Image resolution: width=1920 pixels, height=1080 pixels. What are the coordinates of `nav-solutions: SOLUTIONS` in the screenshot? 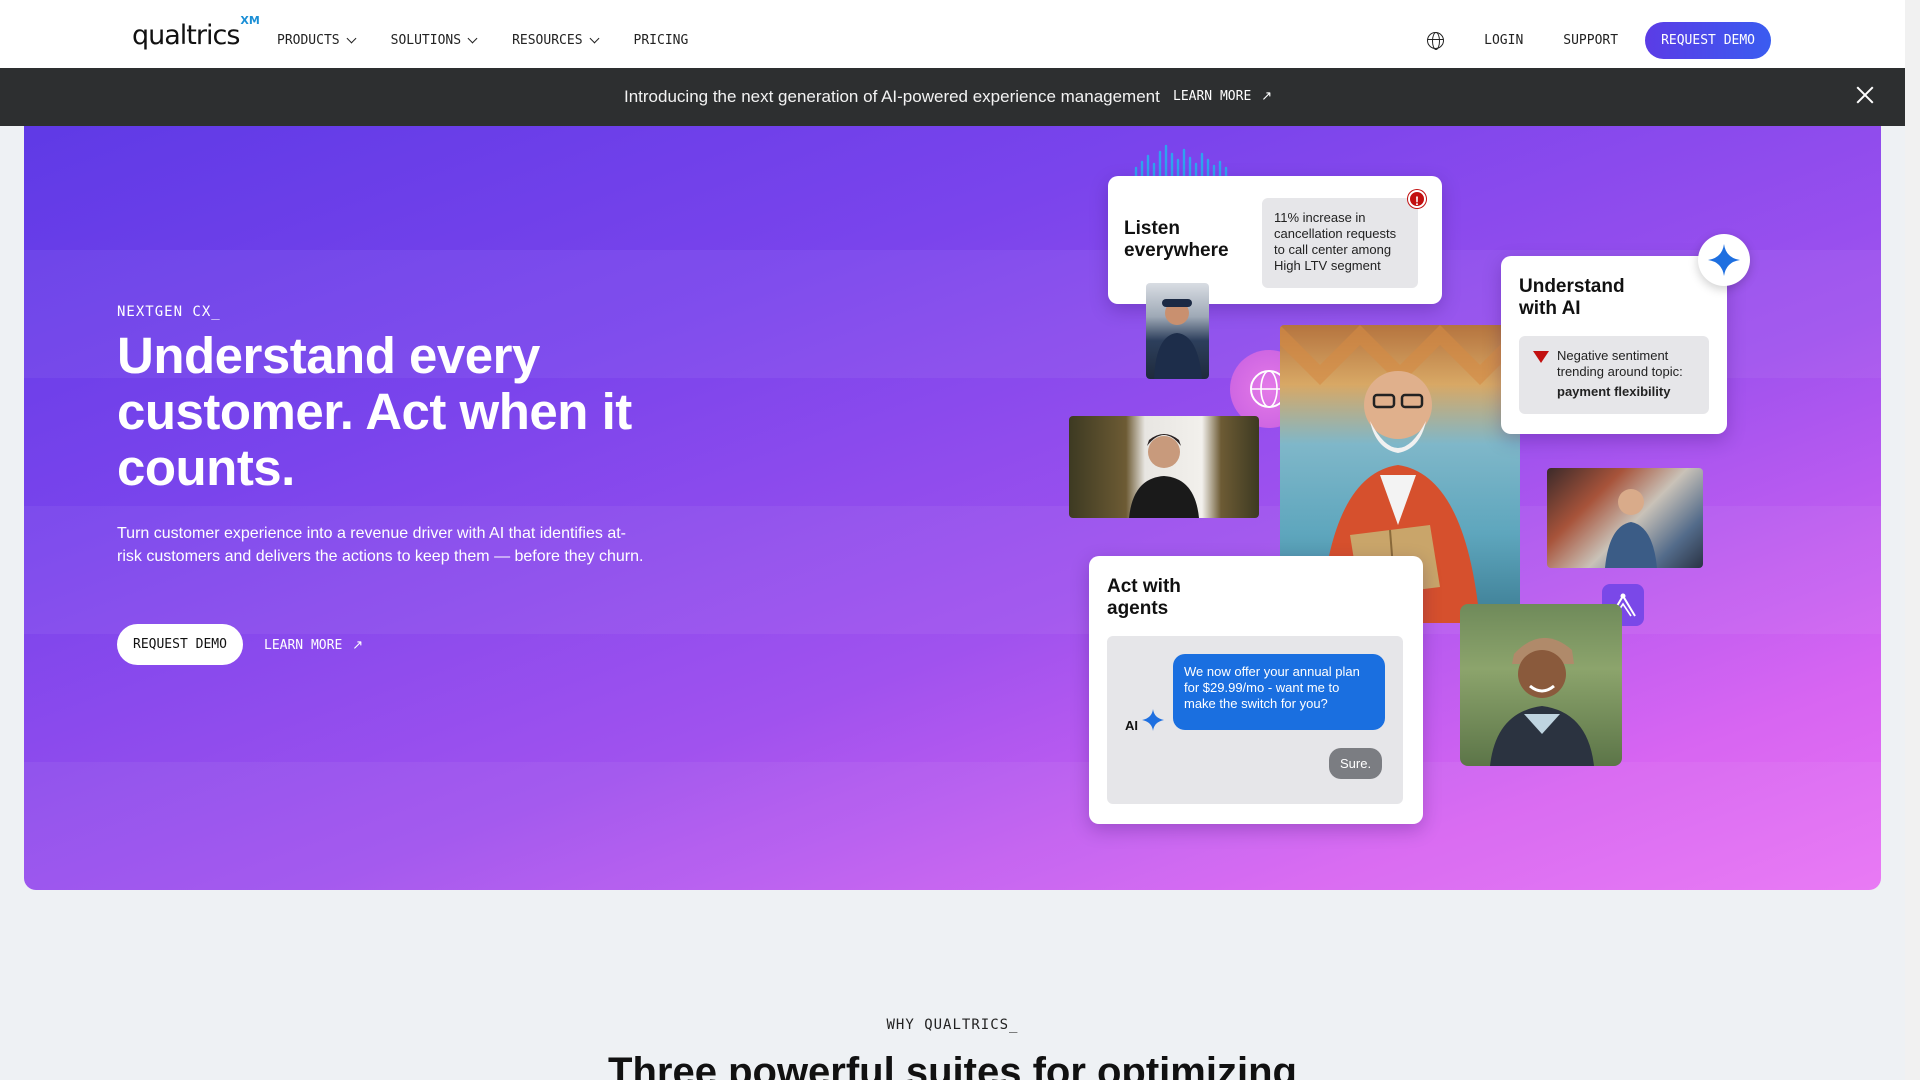 It's located at (434, 40).